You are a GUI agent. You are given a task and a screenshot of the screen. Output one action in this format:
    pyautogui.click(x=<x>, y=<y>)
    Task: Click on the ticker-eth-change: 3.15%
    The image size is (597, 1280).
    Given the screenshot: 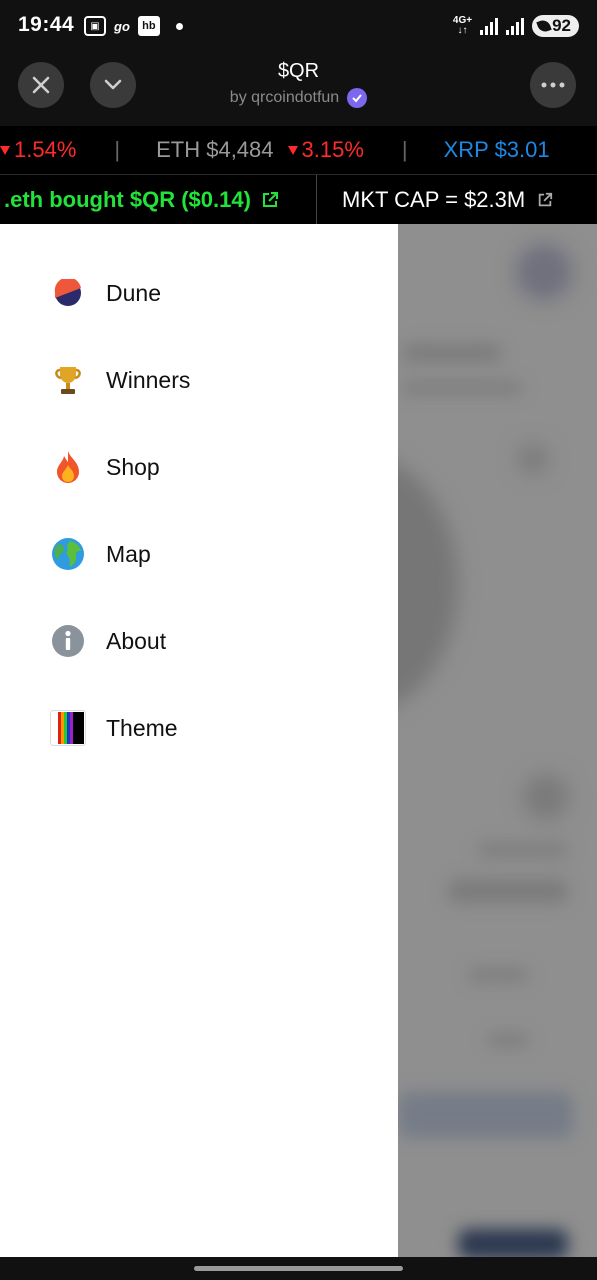 What is the action you would take?
    pyautogui.click(x=332, y=149)
    